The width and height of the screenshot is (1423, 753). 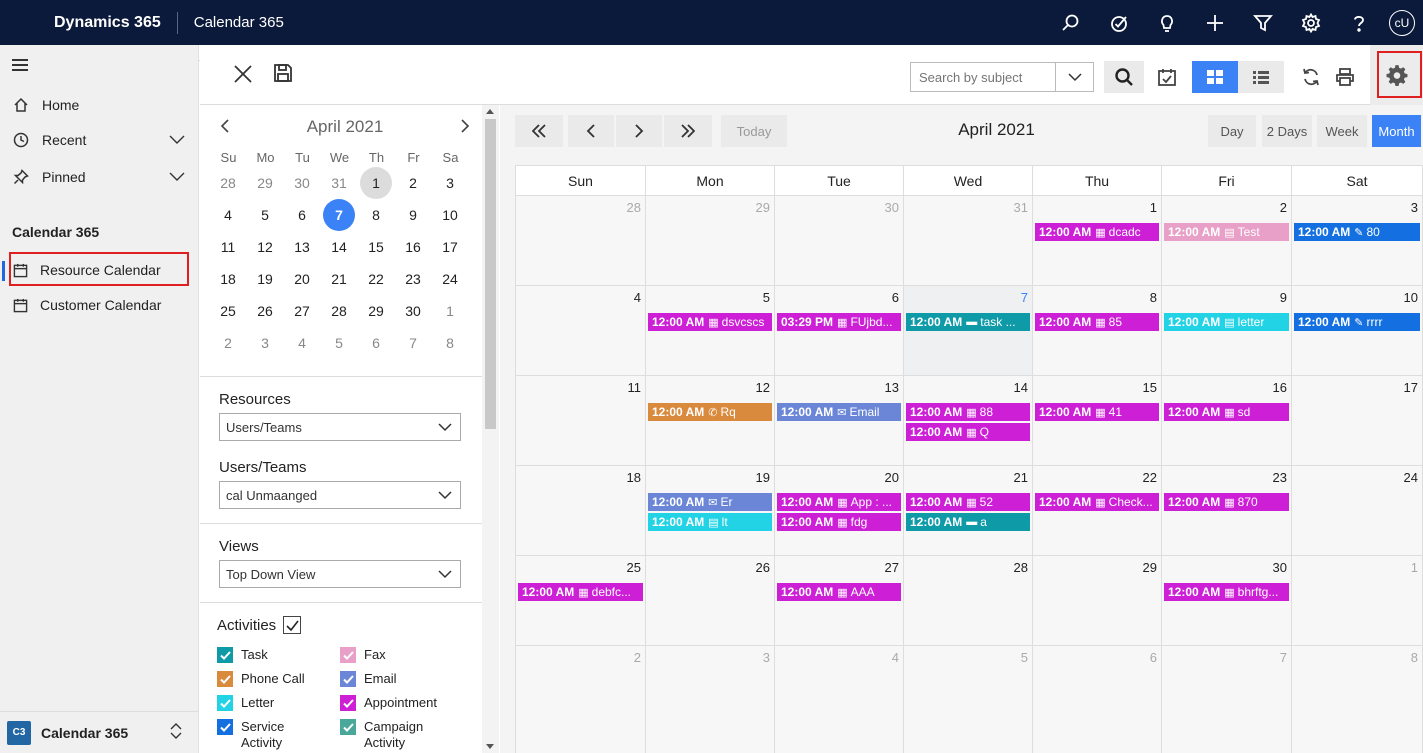 What do you see at coordinates (376, 215) in the screenshot?
I see `mini-calendar-day: 8` at bounding box center [376, 215].